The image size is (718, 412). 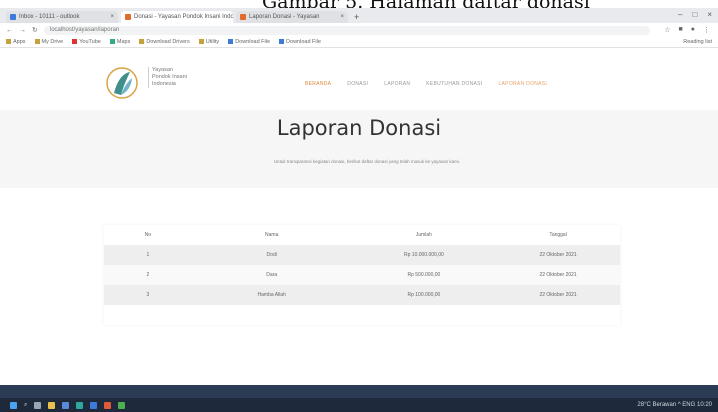 I want to click on column-header: Tanggal, so click(x=558, y=235).